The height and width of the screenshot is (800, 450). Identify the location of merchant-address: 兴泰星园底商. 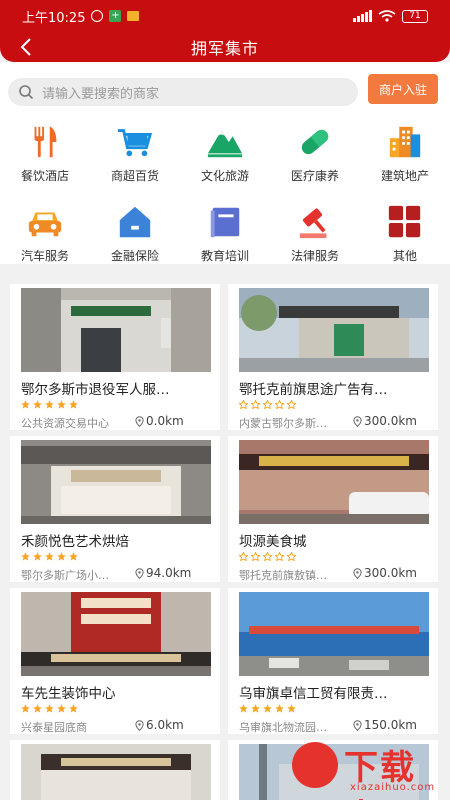
(54, 727).